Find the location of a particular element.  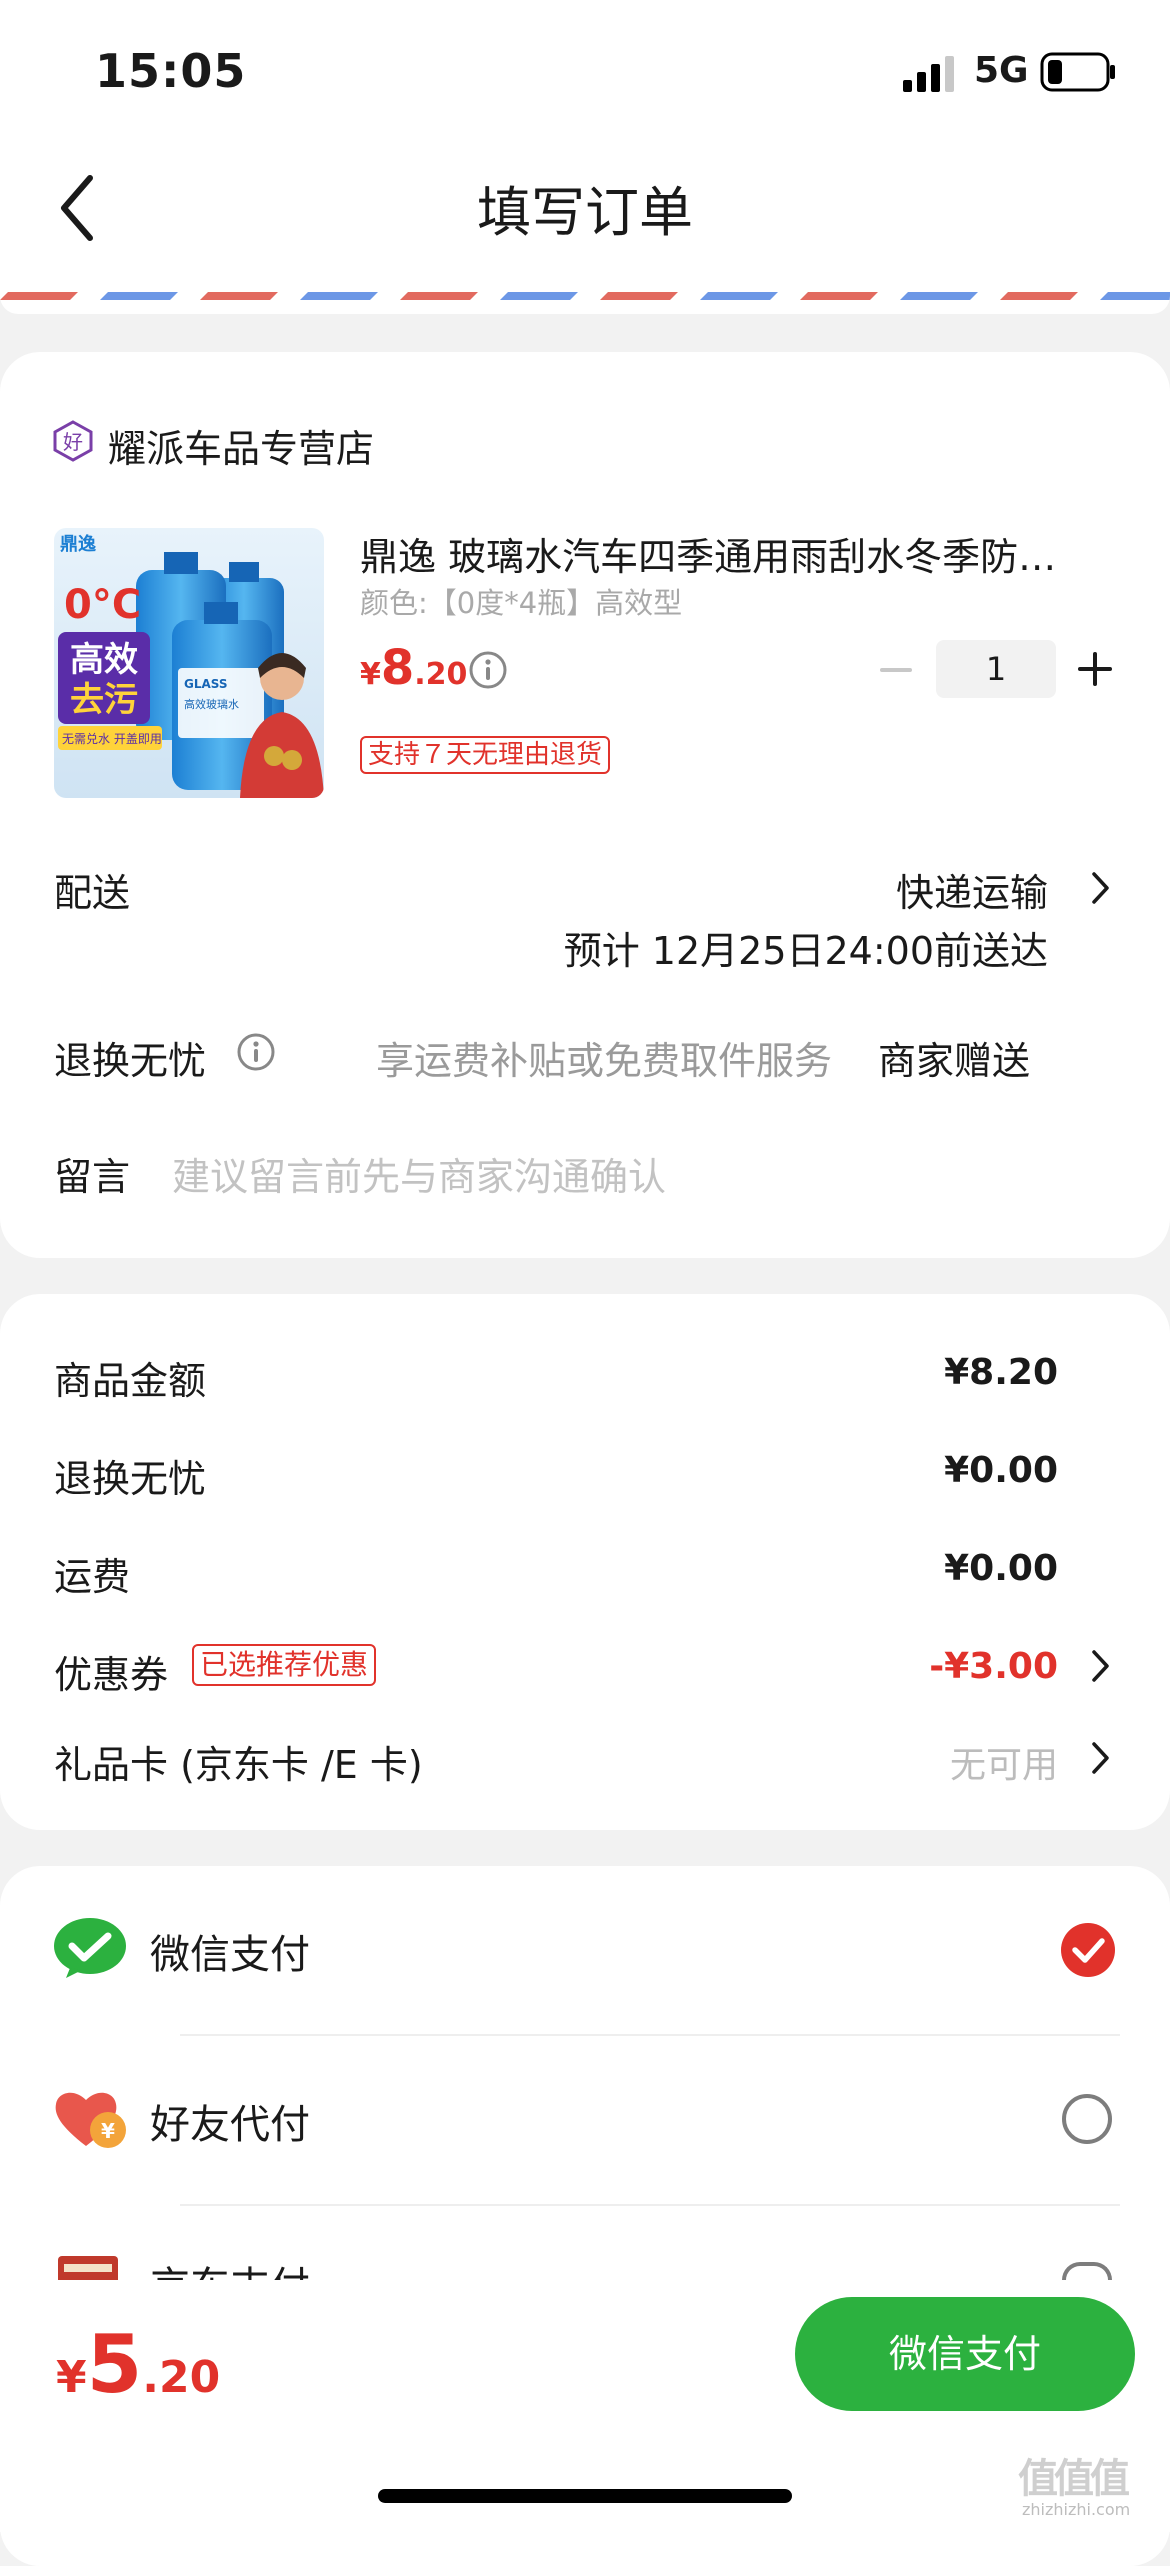

quantity-input: 1 is located at coordinates (996, 669).